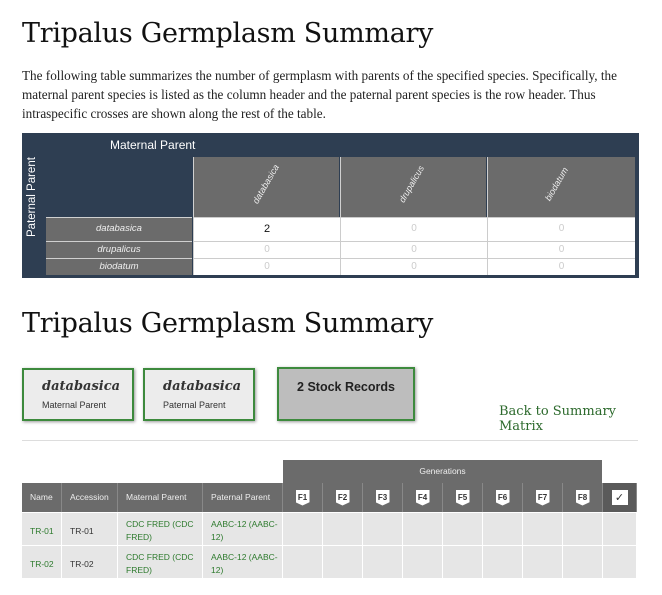 This screenshot has height=595, width=662. What do you see at coordinates (90, 528) in the screenshot?
I see `row1-accession: TR-01` at bounding box center [90, 528].